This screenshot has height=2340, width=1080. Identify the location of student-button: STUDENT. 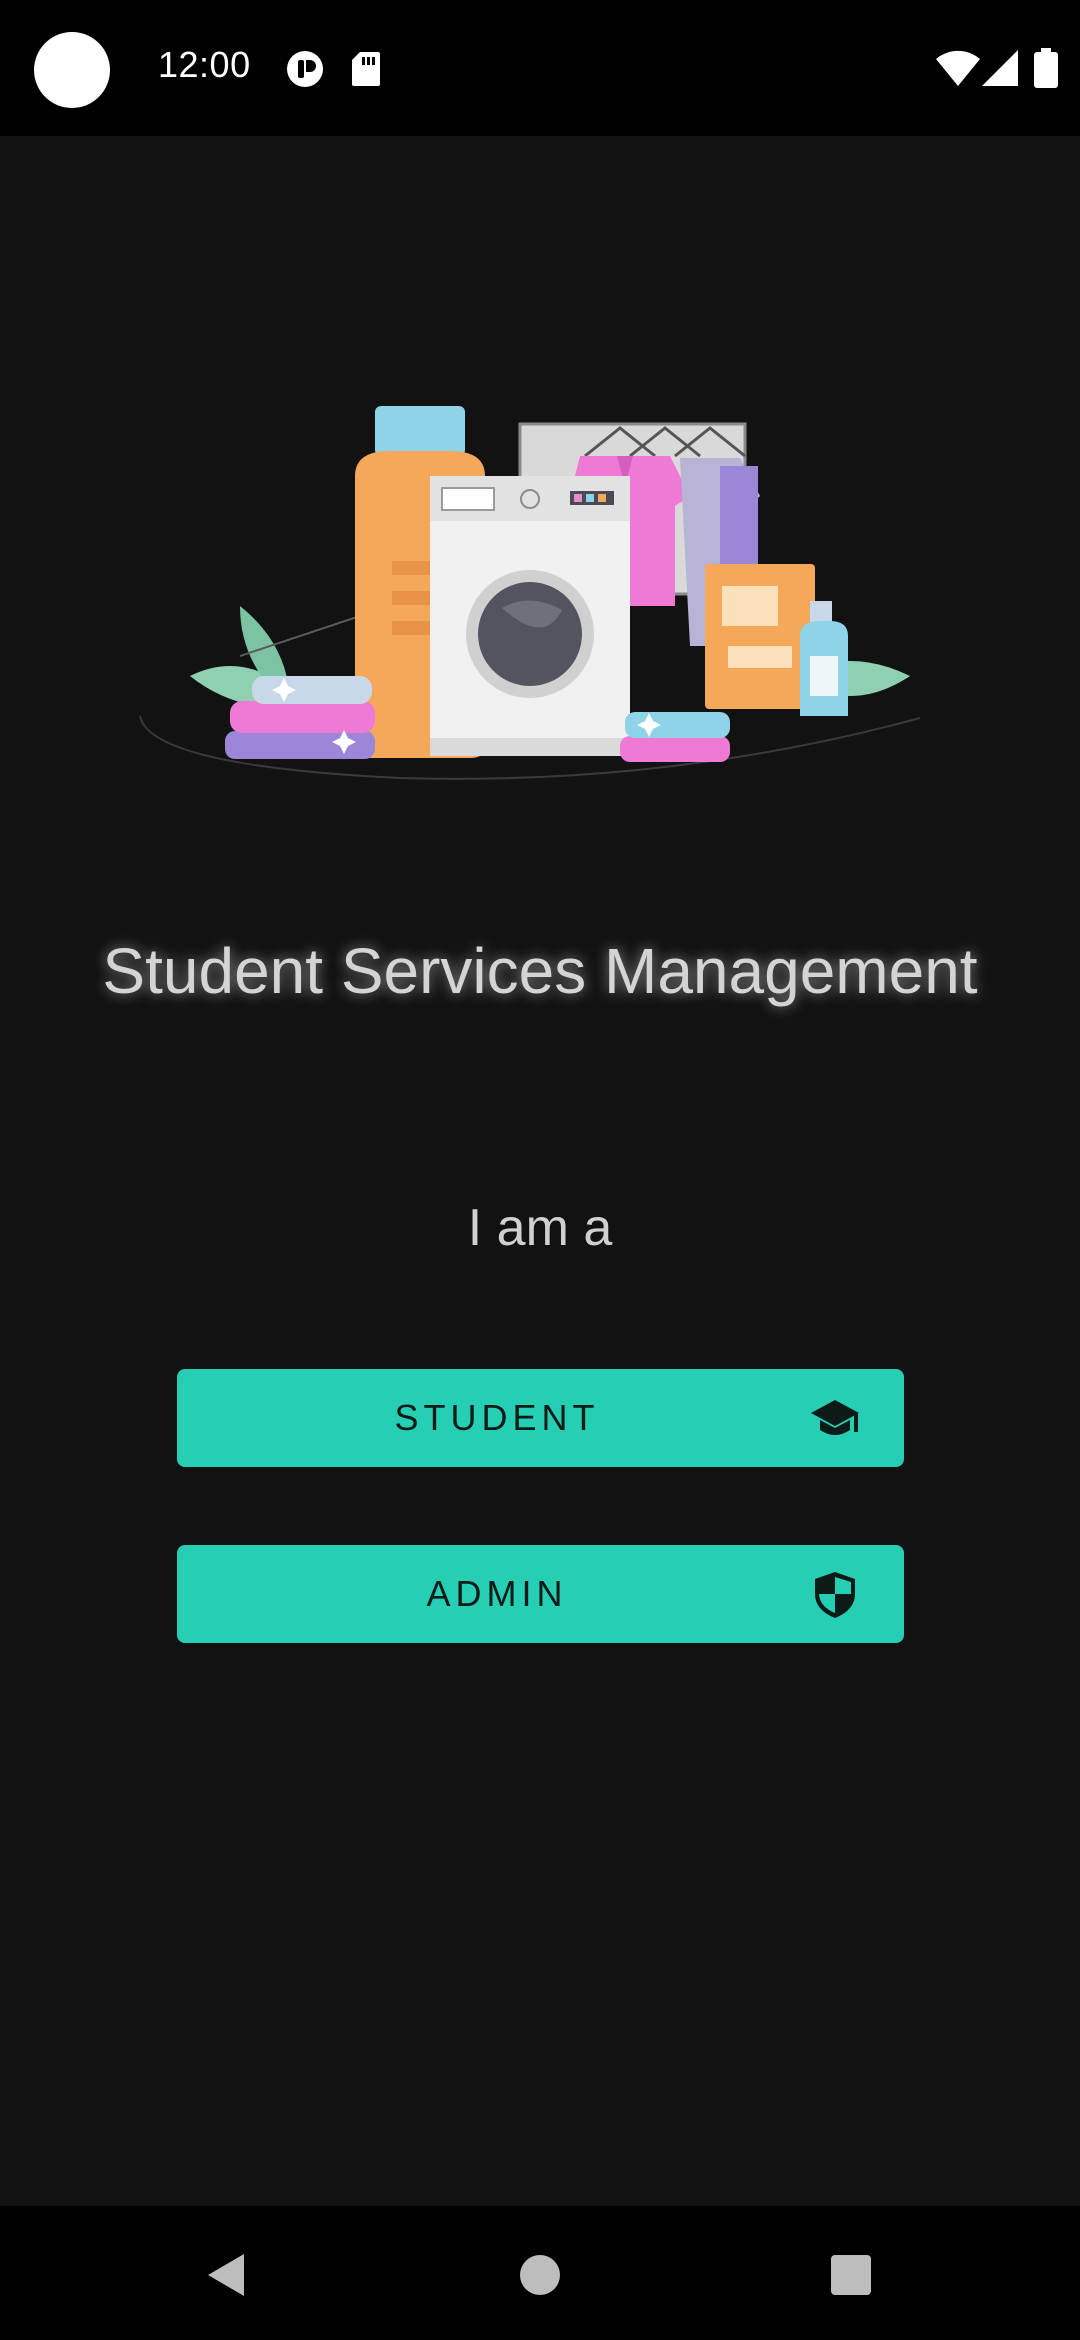
(540, 1418).